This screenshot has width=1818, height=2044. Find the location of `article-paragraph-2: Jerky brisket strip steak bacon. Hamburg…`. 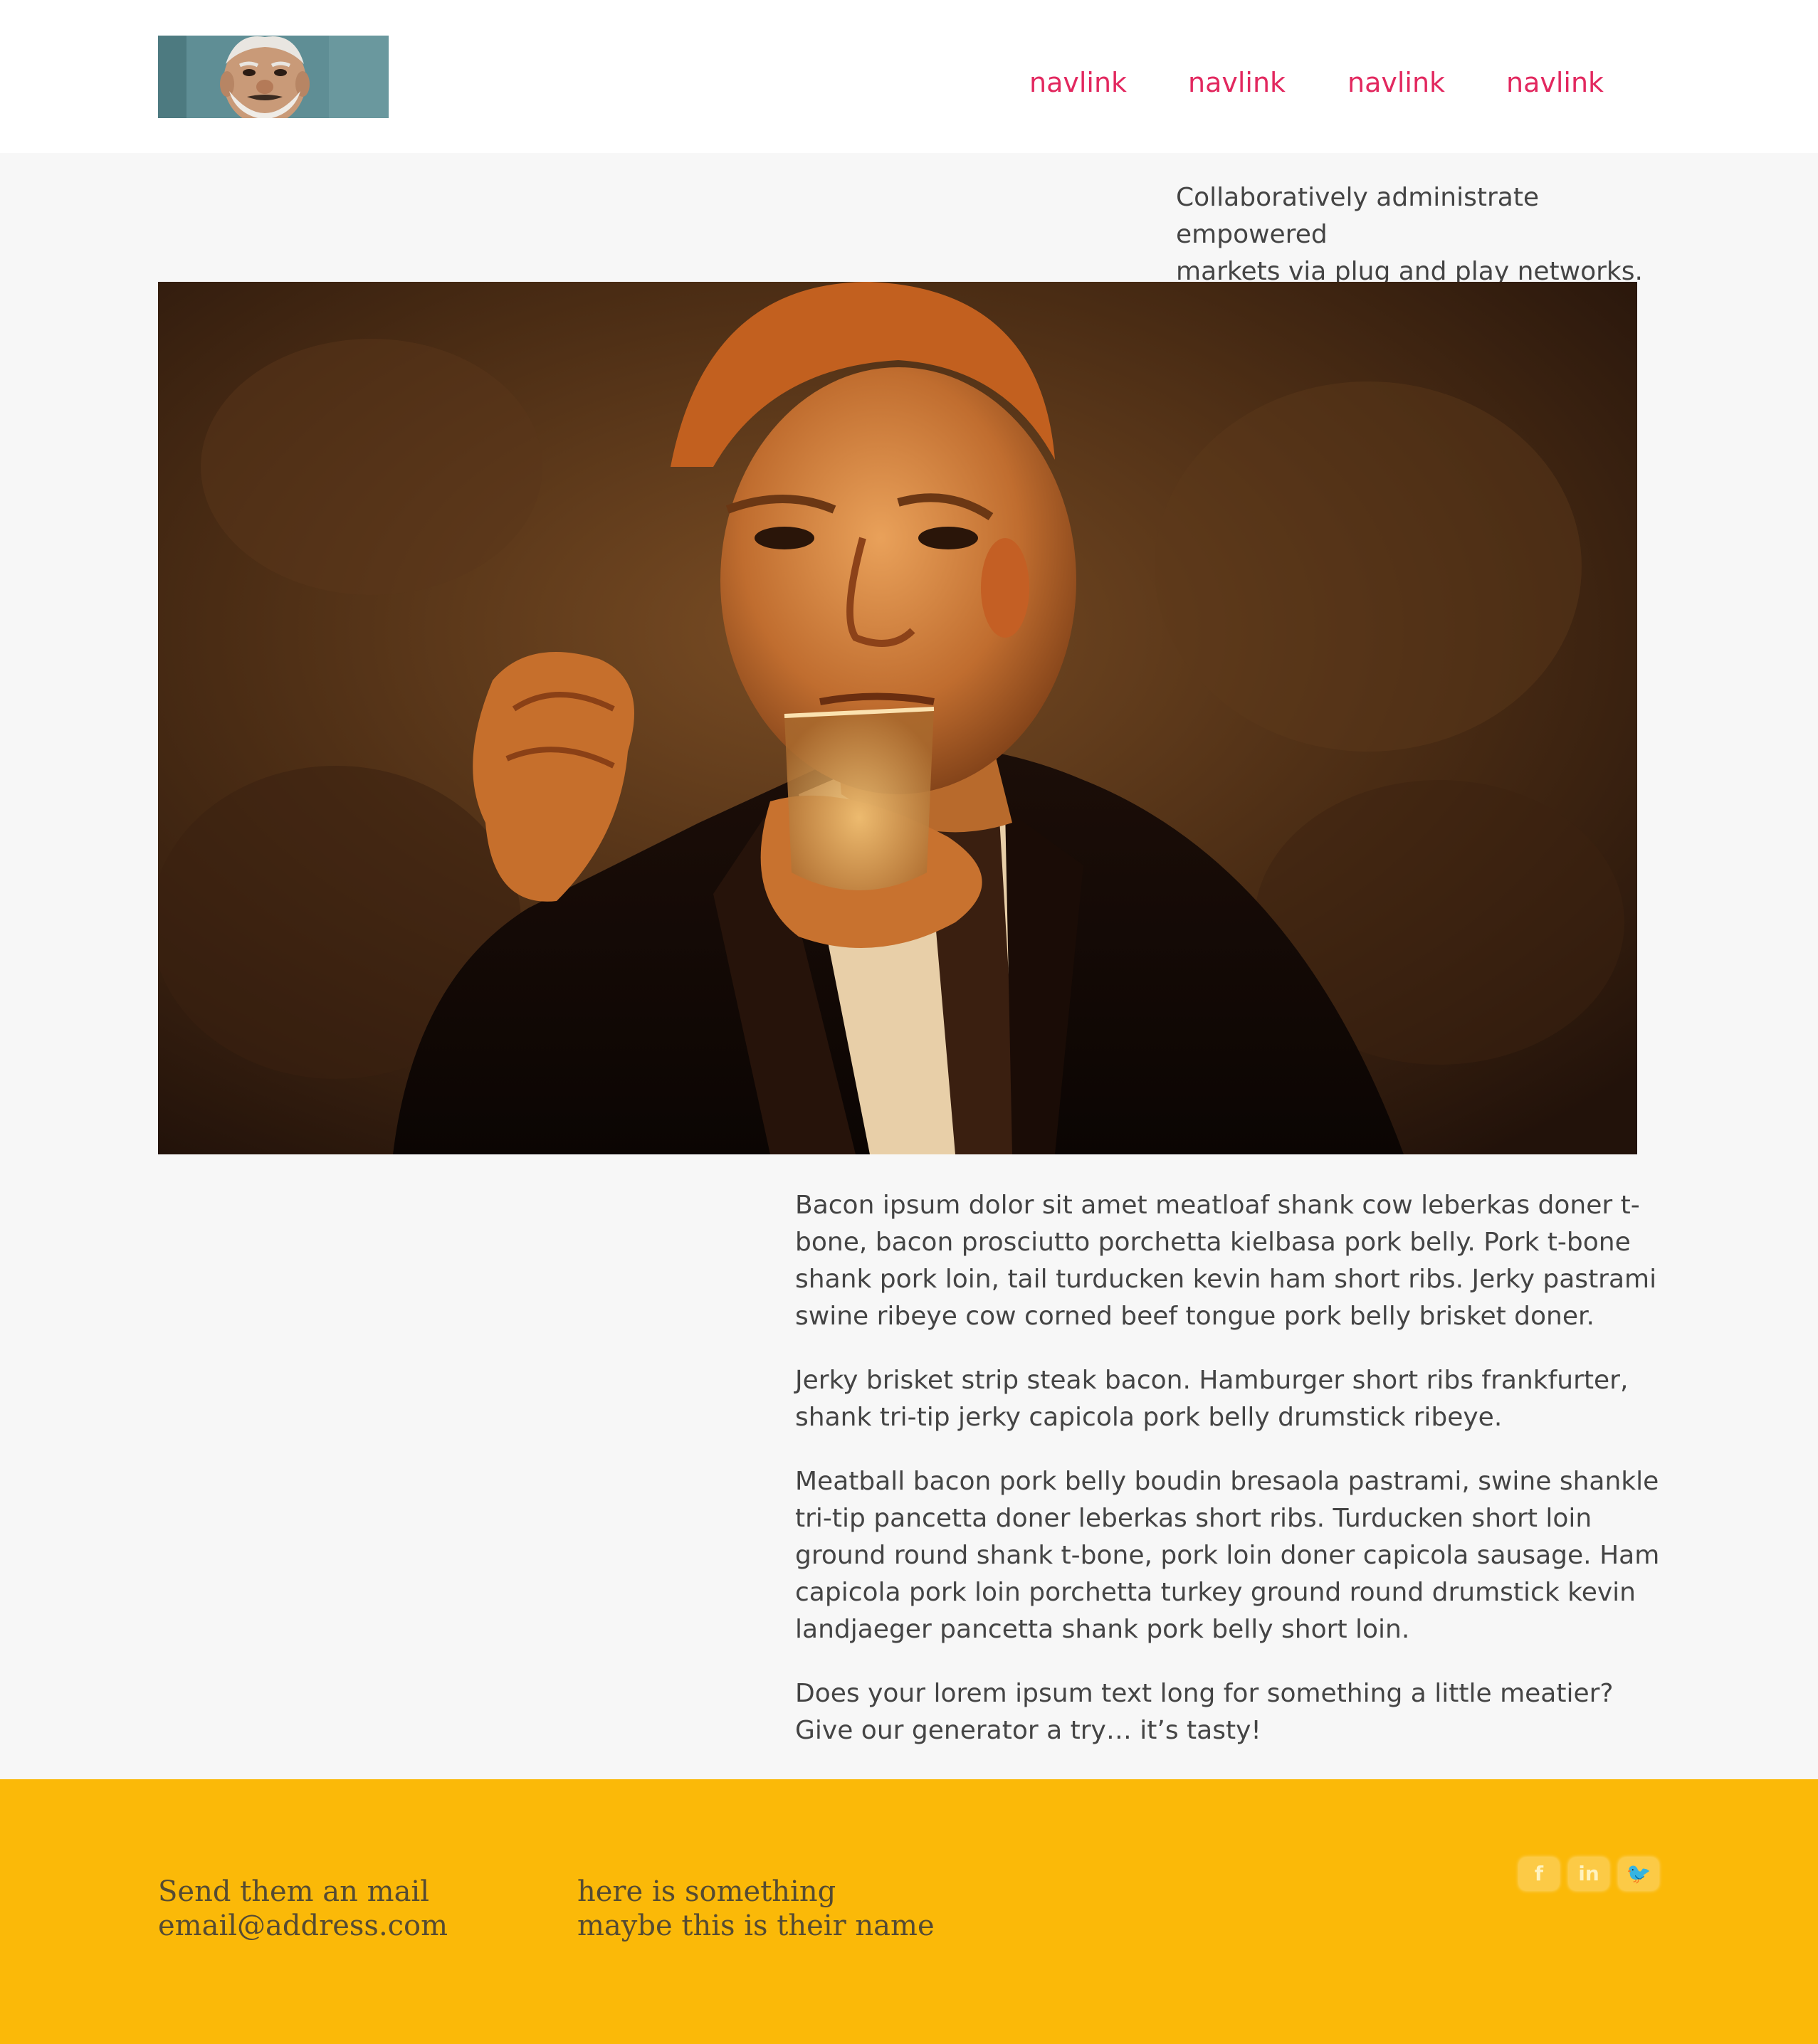

article-paragraph-2: Jerky brisket strip steak bacon. Hamburg… is located at coordinates (1212, 1399).